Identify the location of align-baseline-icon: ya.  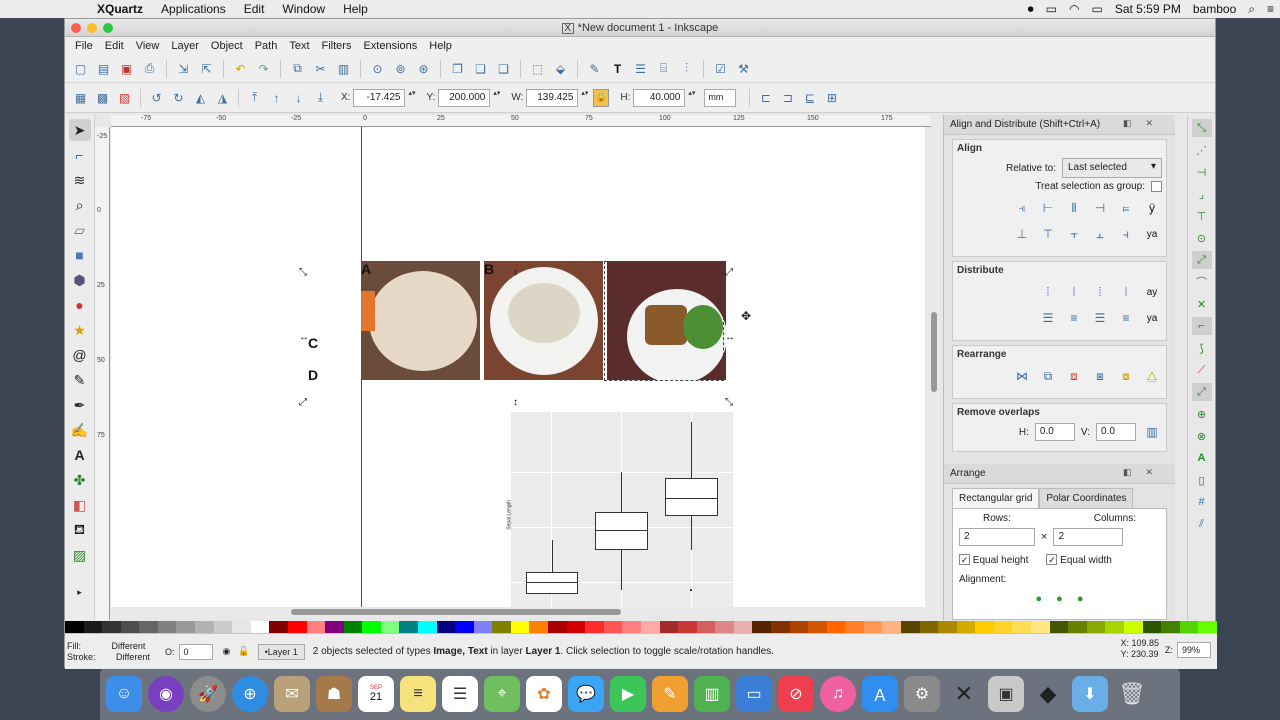
(1152, 234).